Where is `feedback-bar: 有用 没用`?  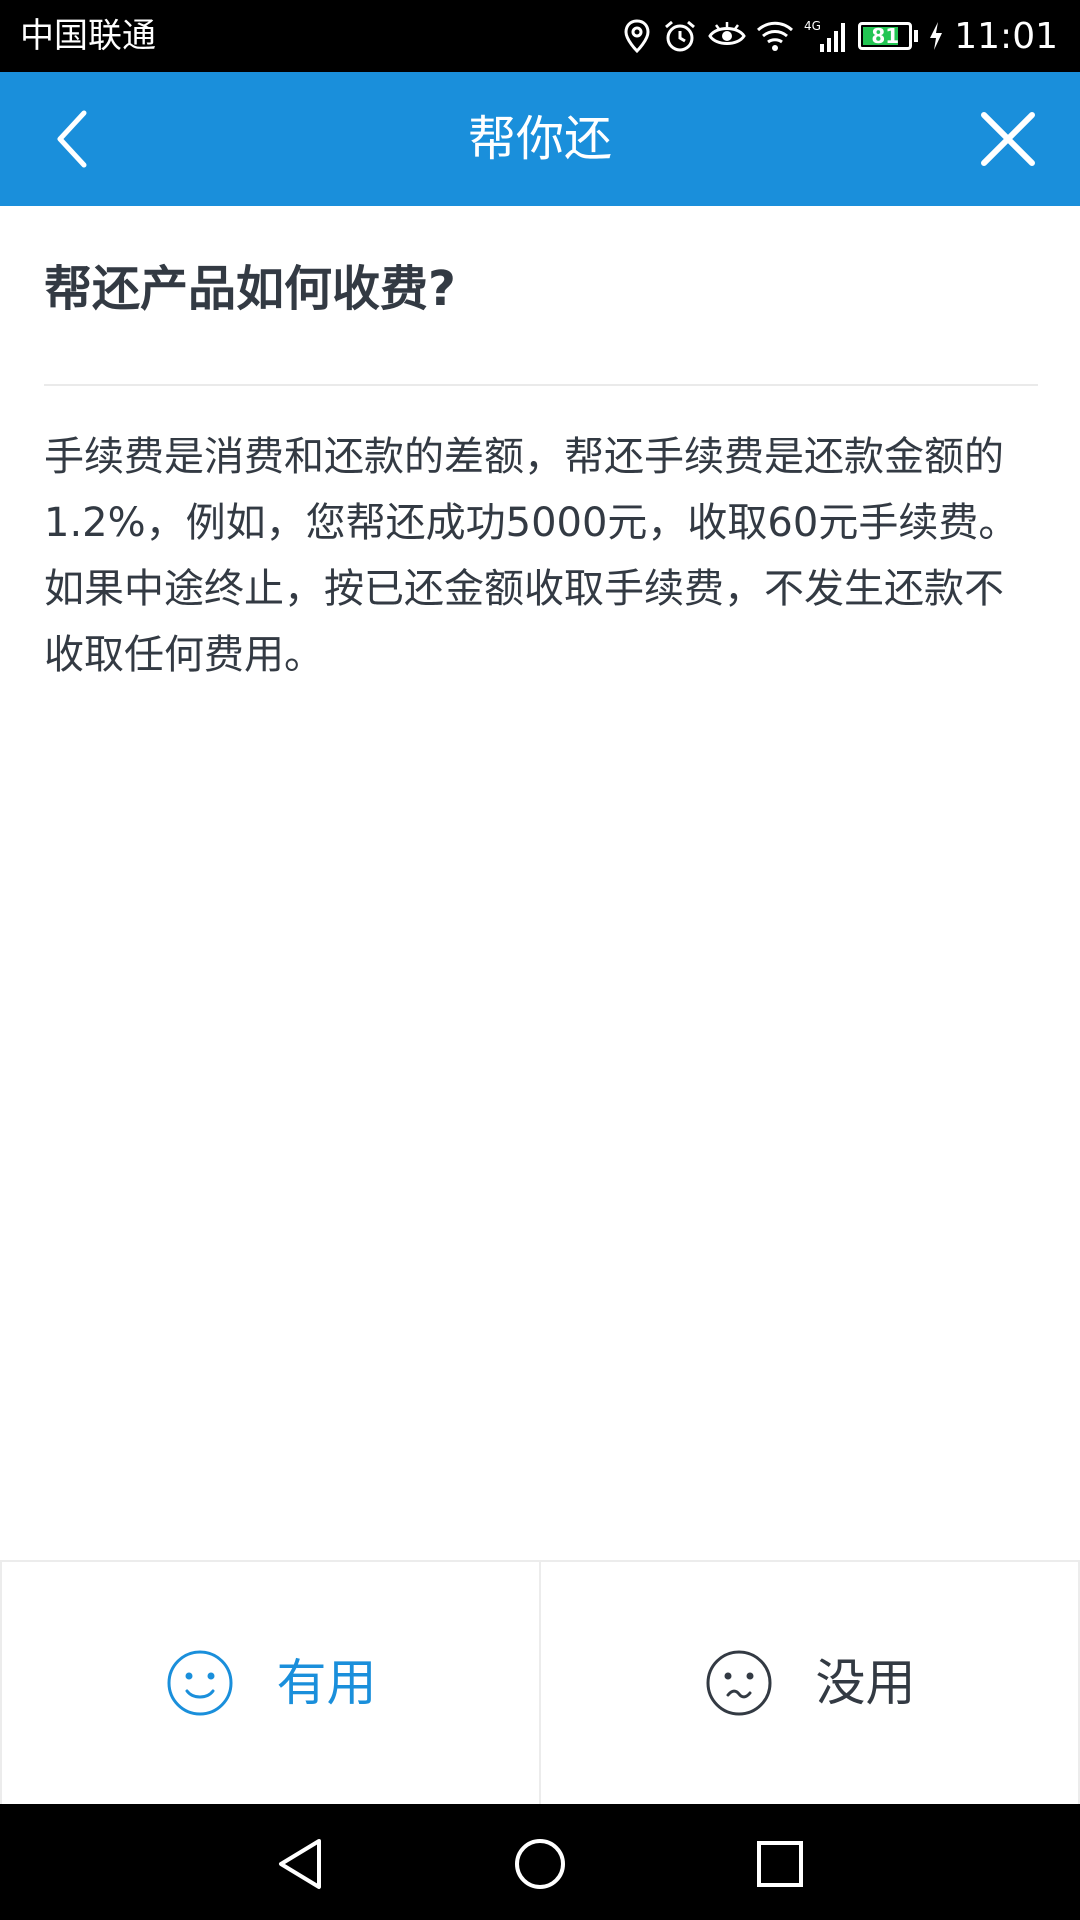
feedback-bar: 有用 没用 is located at coordinates (540, 1682).